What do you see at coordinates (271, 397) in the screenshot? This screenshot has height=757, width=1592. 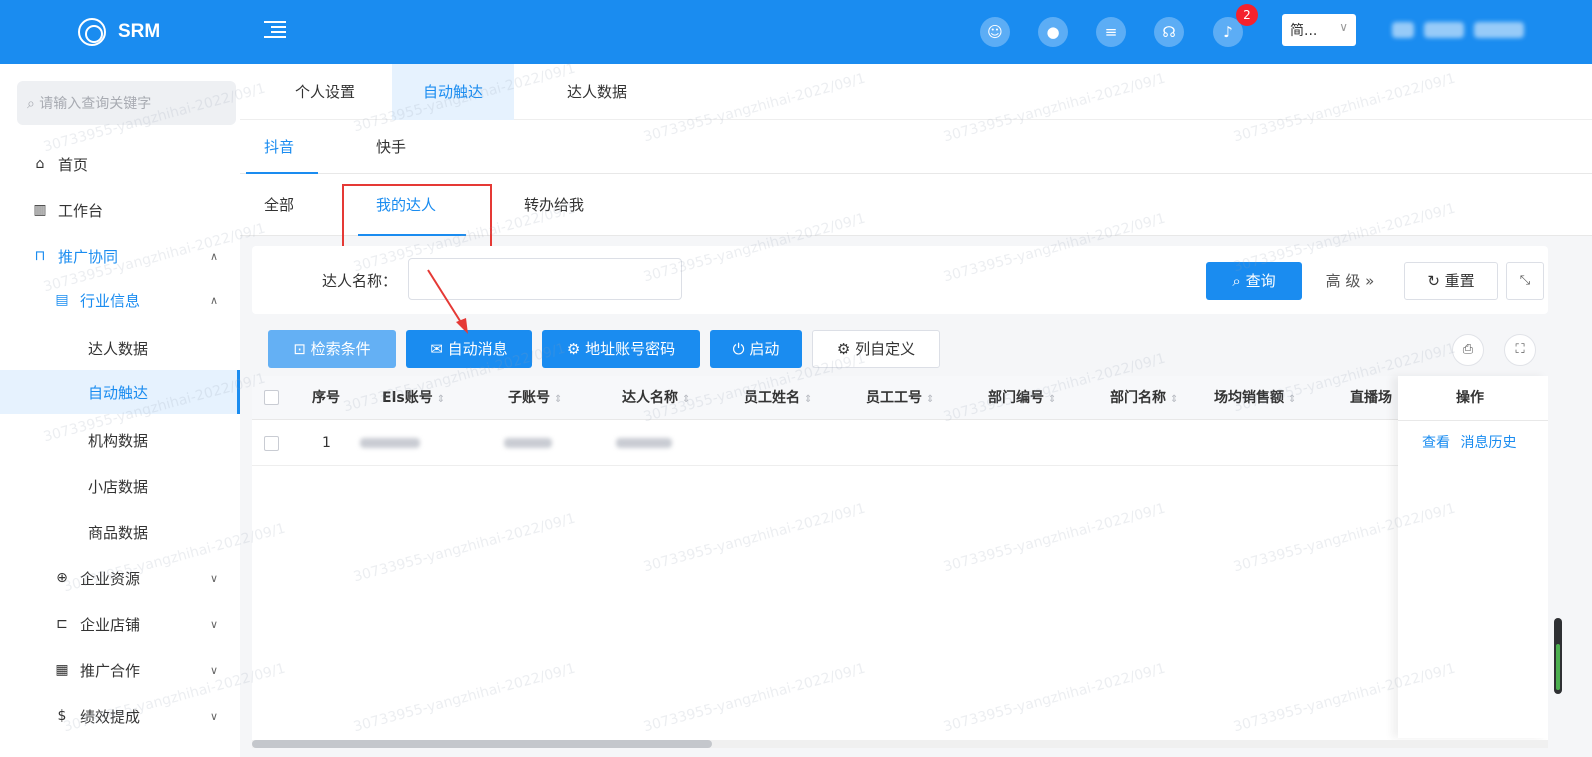 I see `select-all-checkbox` at bounding box center [271, 397].